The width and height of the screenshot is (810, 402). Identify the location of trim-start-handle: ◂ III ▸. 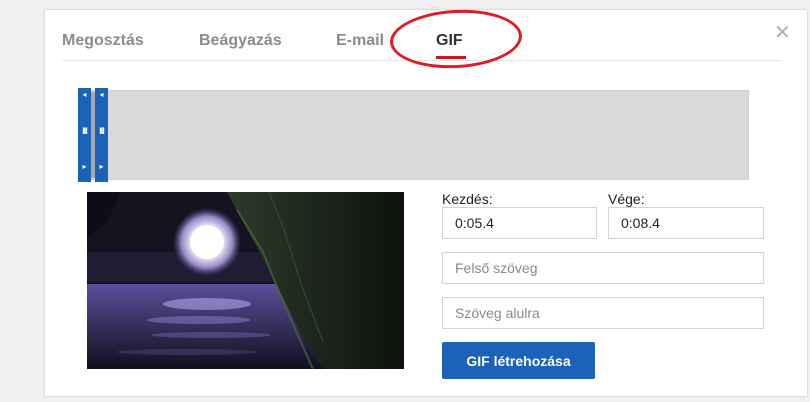
(84, 135).